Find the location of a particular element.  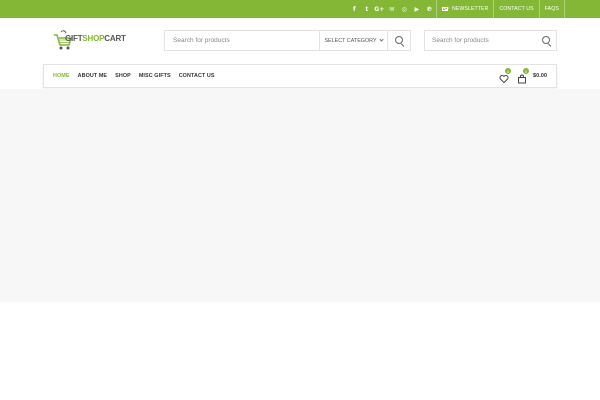

instagram-icon: ◎ is located at coordinates (404, 9).